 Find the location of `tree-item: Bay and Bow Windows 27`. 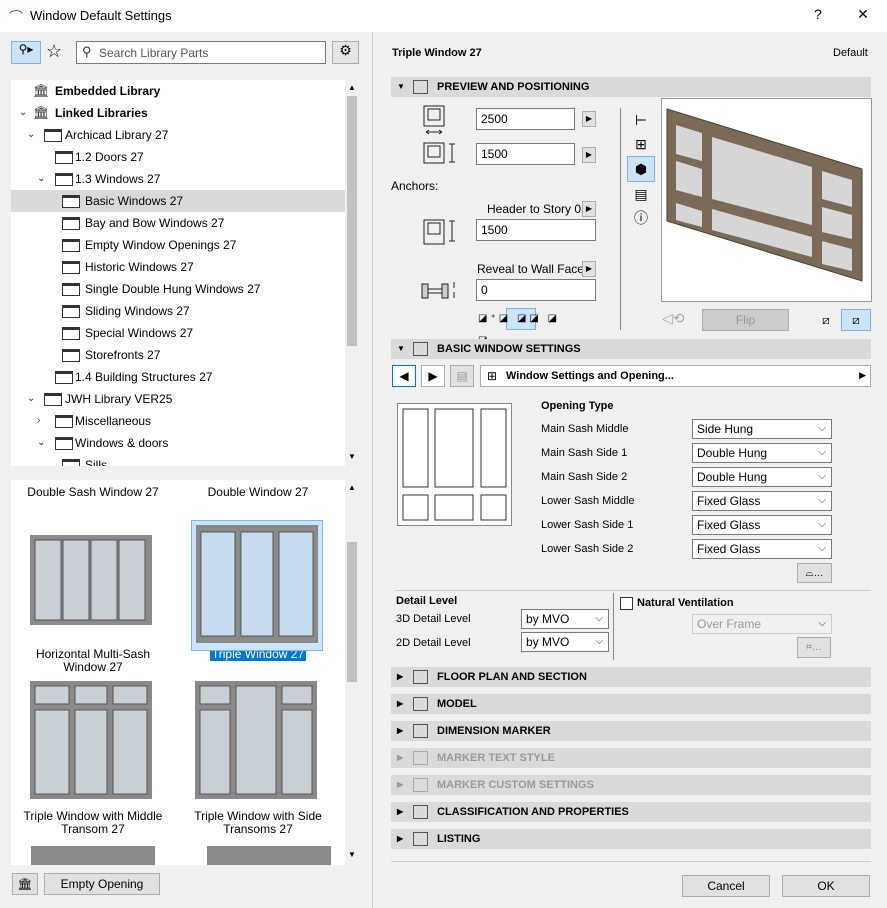

tree-item: Bay and Bow Windows 27 is located at coordinates (178, 223).